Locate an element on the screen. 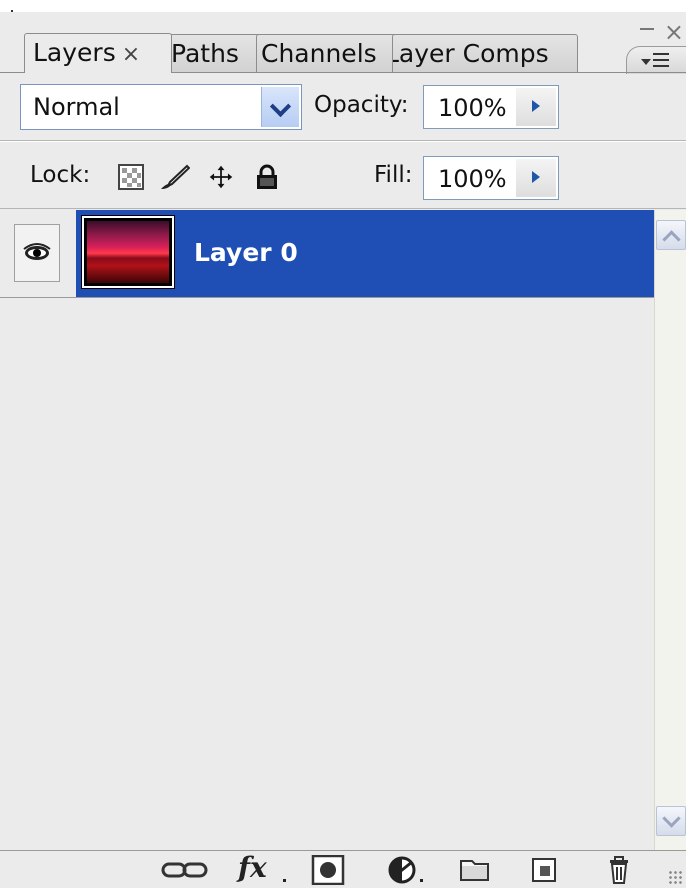 The width and height of the screenshot is (686, 888). adjustment-layer-icon is located at coordinates (408, 870).